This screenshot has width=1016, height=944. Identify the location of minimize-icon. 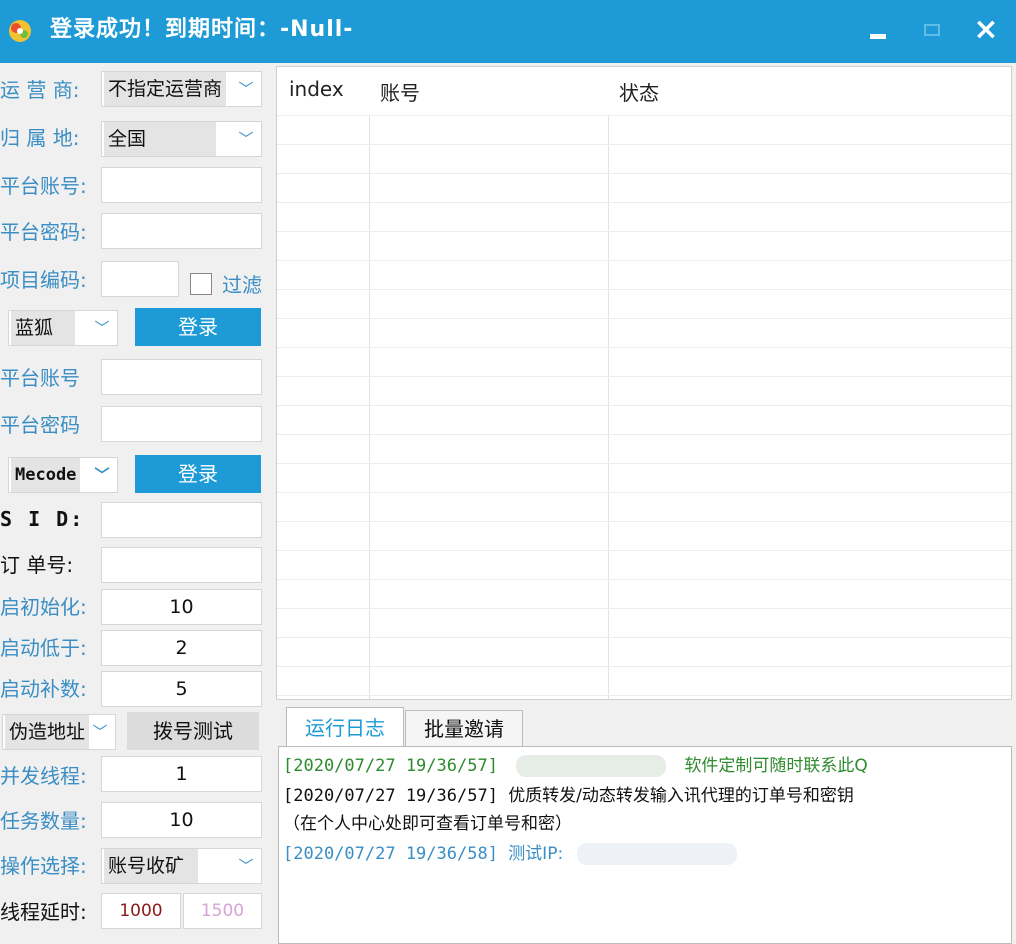
(878, 36).